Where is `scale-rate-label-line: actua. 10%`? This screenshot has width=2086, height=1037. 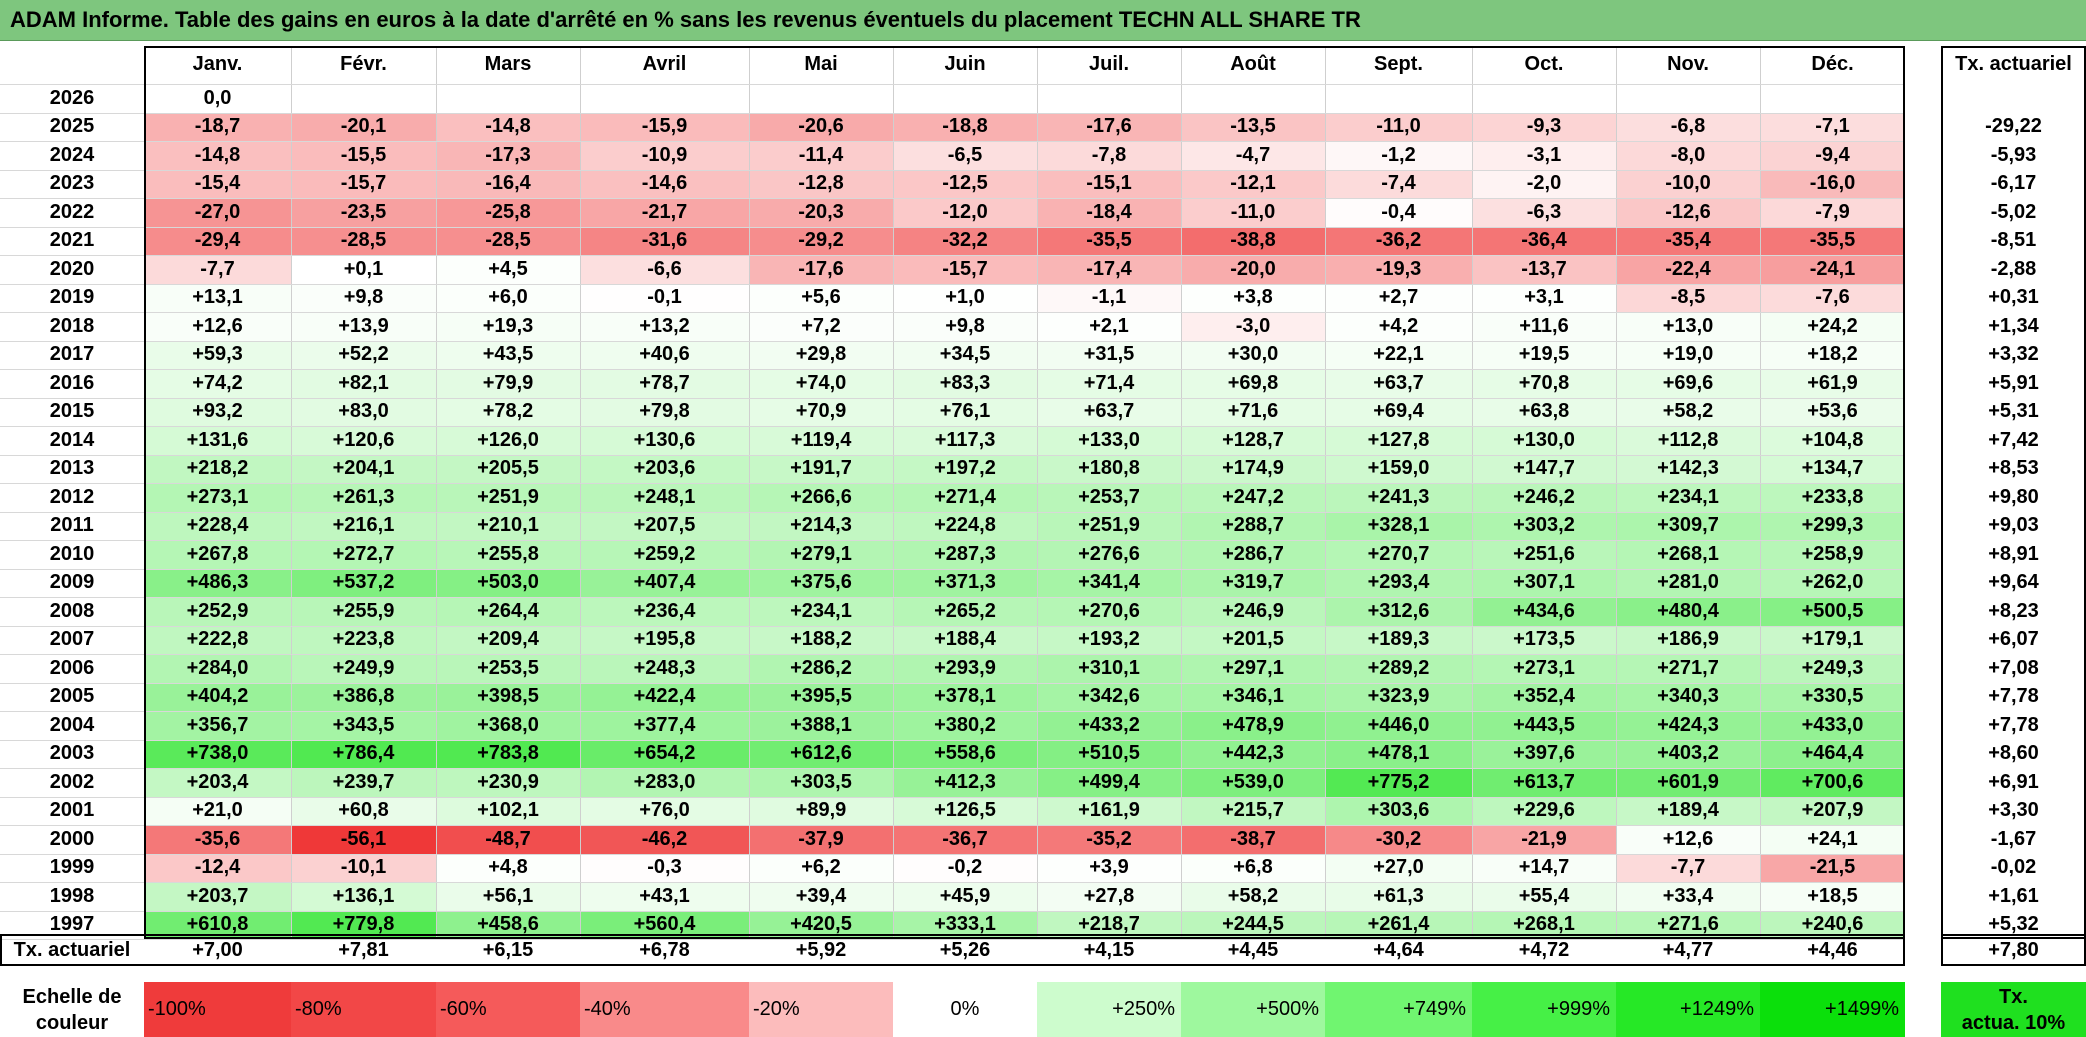 scale-rate-label-line: actua. 10% is located at coordinates (2013, 1022).